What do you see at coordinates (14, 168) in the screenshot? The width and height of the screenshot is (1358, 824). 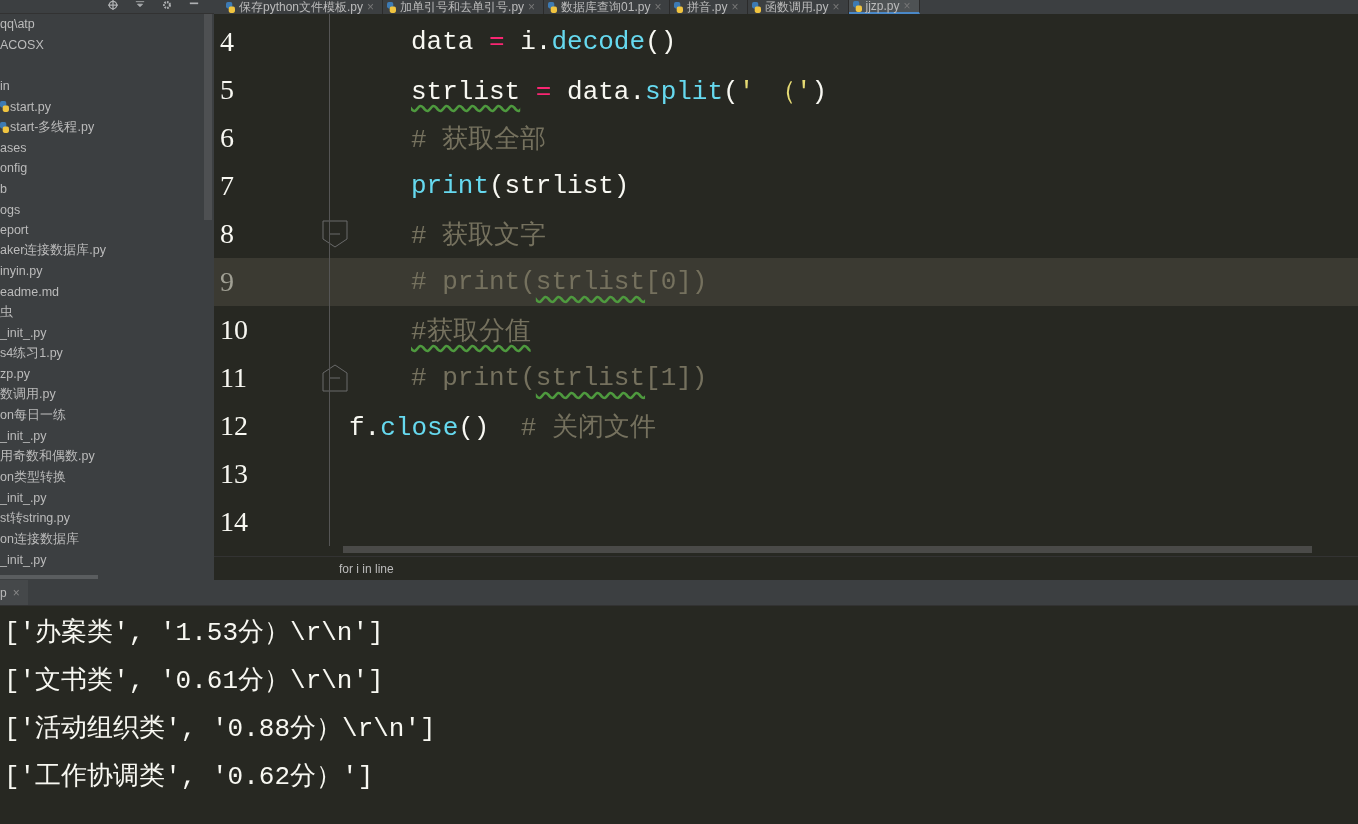 I see `tree-item: onfig` at bounding box center [14, 168].